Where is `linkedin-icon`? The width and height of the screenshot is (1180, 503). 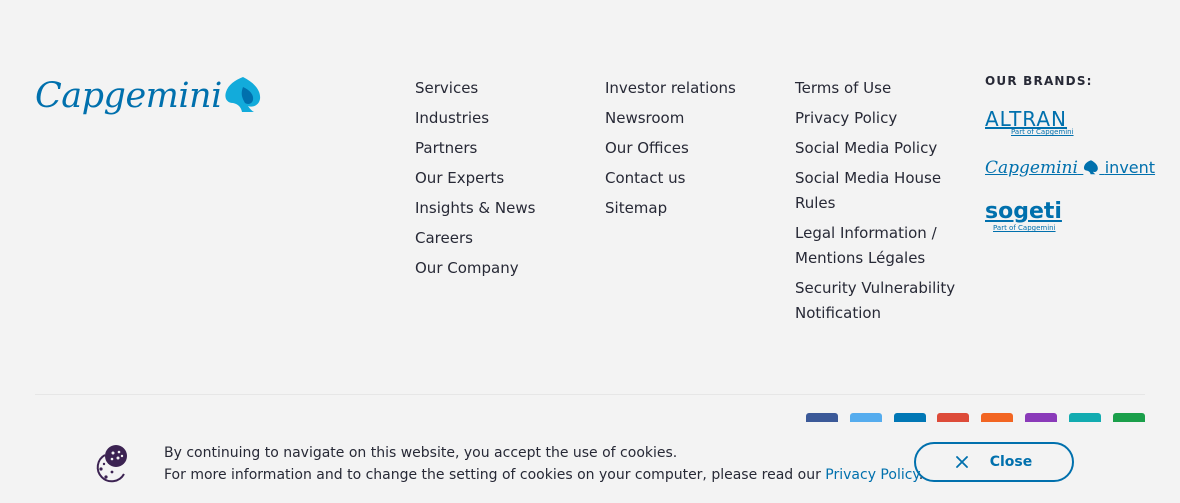
linkedin-icon is located at coordinates (910, 417).